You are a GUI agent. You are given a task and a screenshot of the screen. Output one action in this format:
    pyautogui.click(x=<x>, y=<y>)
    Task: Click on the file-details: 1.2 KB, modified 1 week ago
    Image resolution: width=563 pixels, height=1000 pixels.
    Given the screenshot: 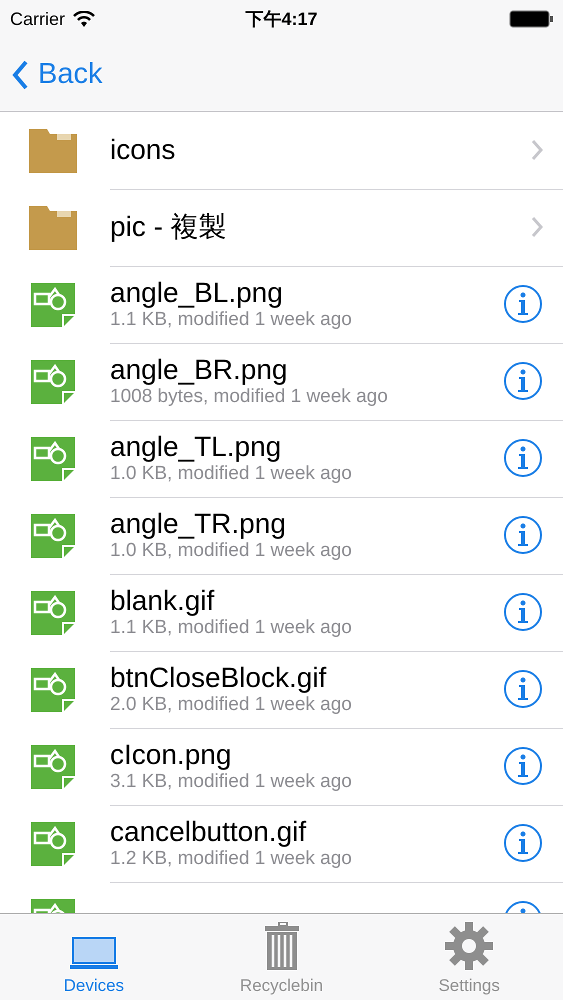 What is the action you would take?
    pyautogui.click(x=231, y=859)
    